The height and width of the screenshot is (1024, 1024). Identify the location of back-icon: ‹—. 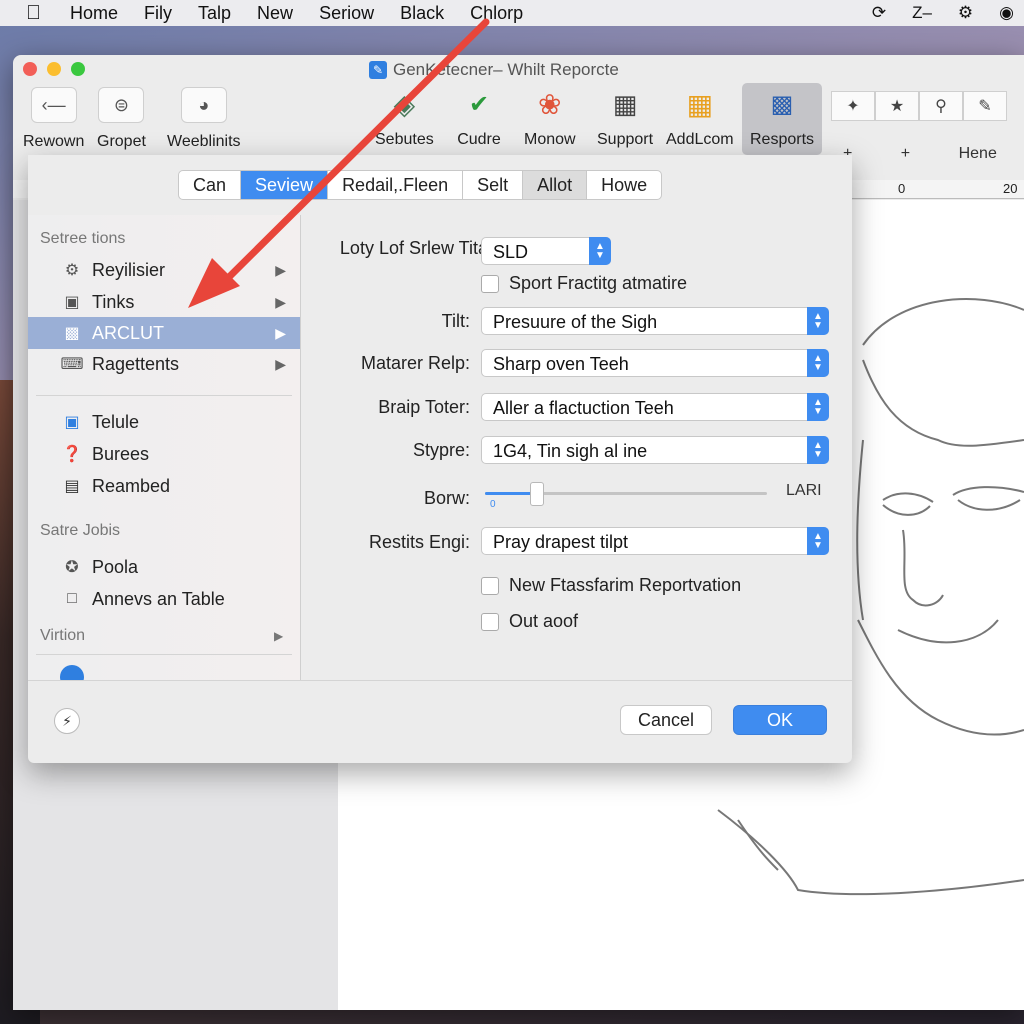
(53, 105).